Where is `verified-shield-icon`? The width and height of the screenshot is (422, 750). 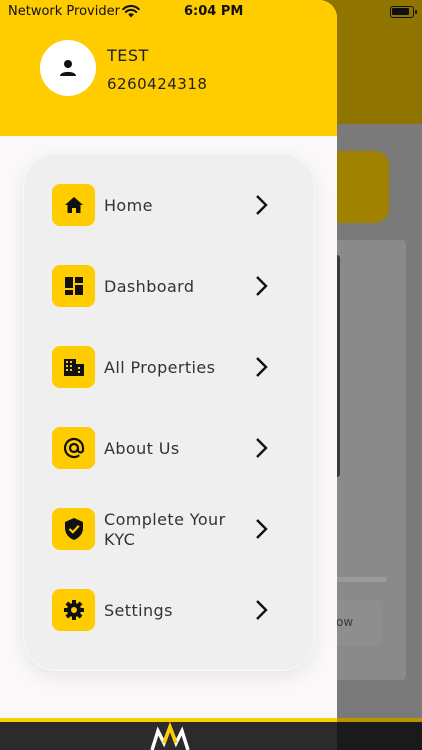 verified-shield-icon is located at coordinates (73, 529).